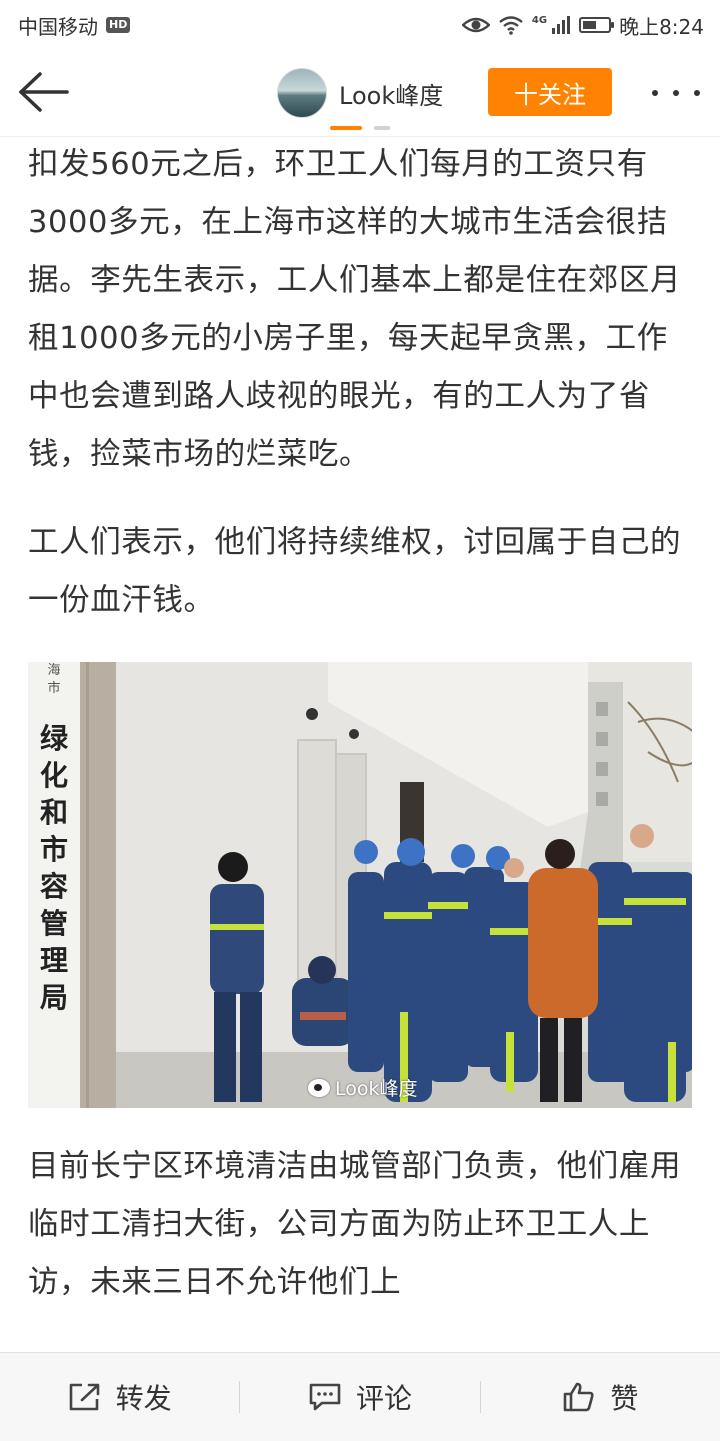 The width and height of the screenshot is (720, 1441). I want to click on status-right: 4G 晚上8:24, so click(582, 25).